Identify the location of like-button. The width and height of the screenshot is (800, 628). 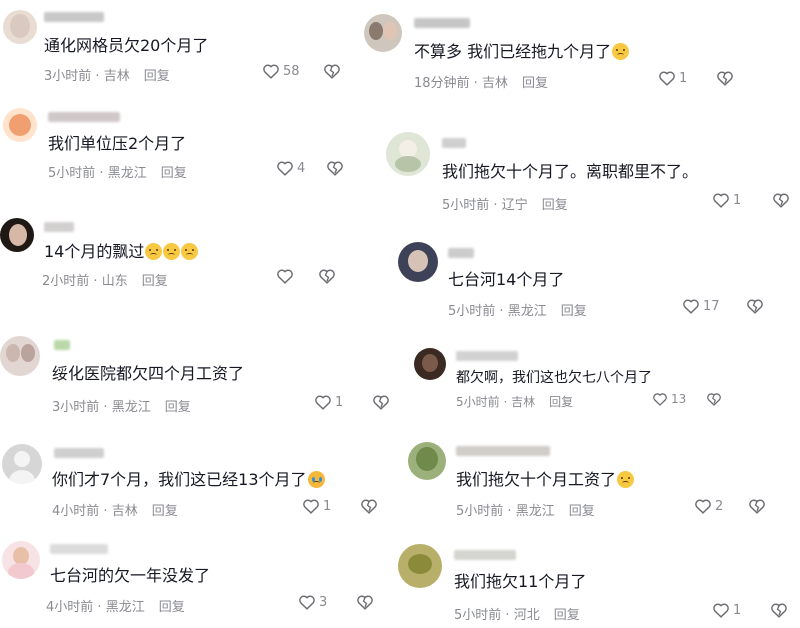
(286, 276).